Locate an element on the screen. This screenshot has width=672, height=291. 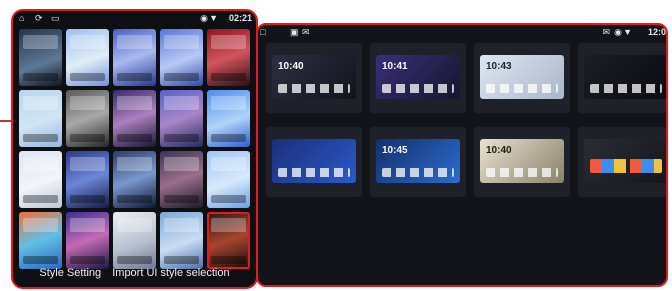
ui-preview-card: 10:41 is located at coordinates (418, 78).